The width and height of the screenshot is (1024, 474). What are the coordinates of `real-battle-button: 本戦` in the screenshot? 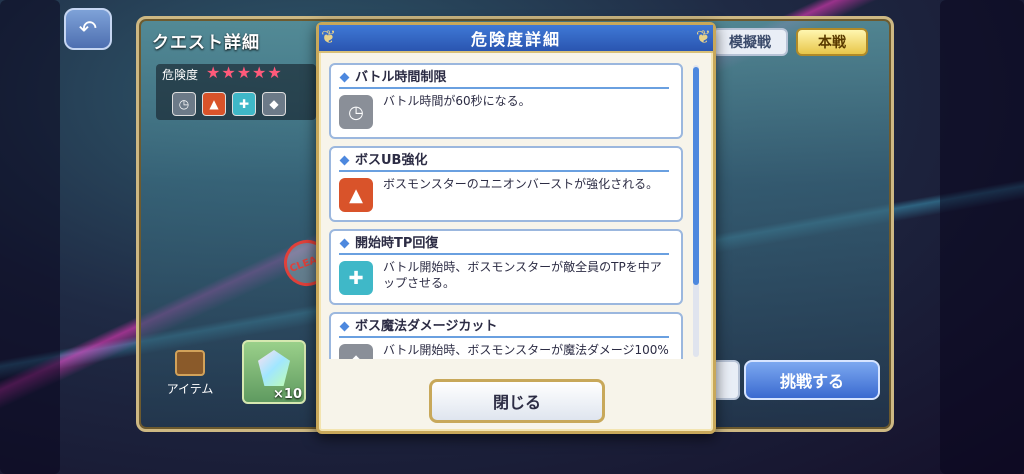 It's located at (832, 42).